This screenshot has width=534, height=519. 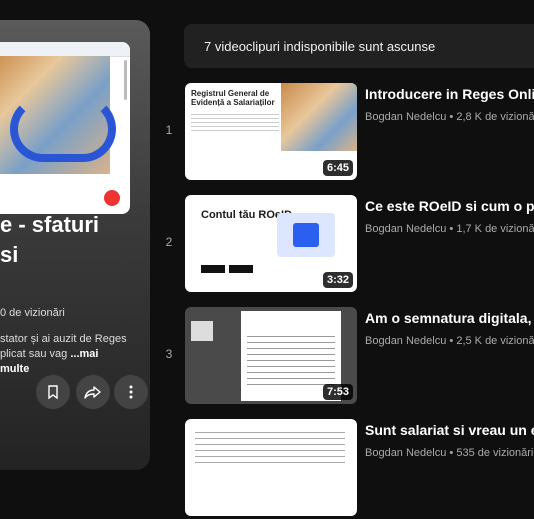 I want to click on item-index: 1, so click(x=169, y=130).